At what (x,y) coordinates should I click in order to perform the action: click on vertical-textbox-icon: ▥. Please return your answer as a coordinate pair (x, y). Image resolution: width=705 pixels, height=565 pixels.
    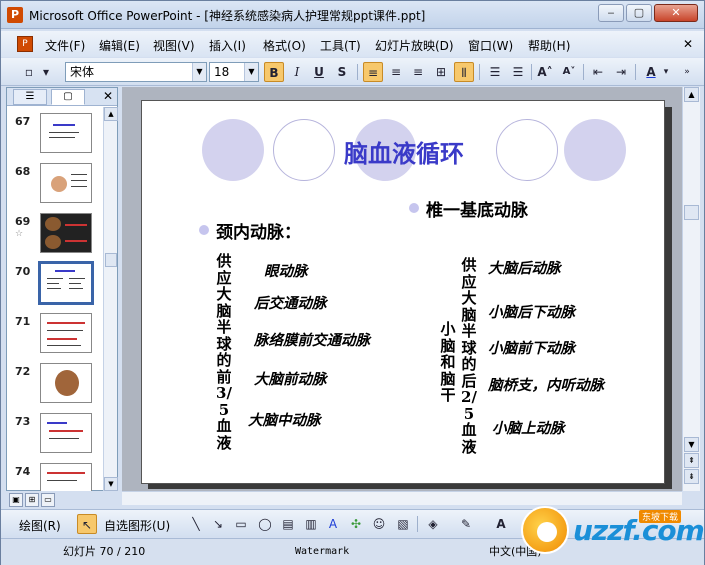
    Looking at the image, I should click on (311, 524).